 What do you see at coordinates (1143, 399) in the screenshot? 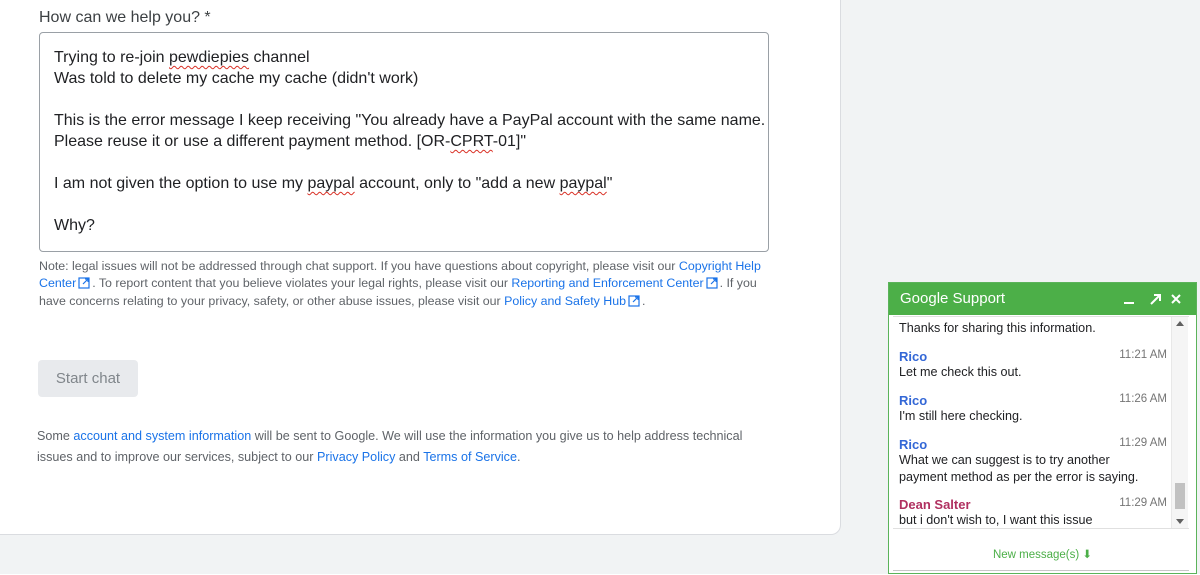
I see `chat-timestamp: 11:26 AM` at bounding box center [1143, 399].